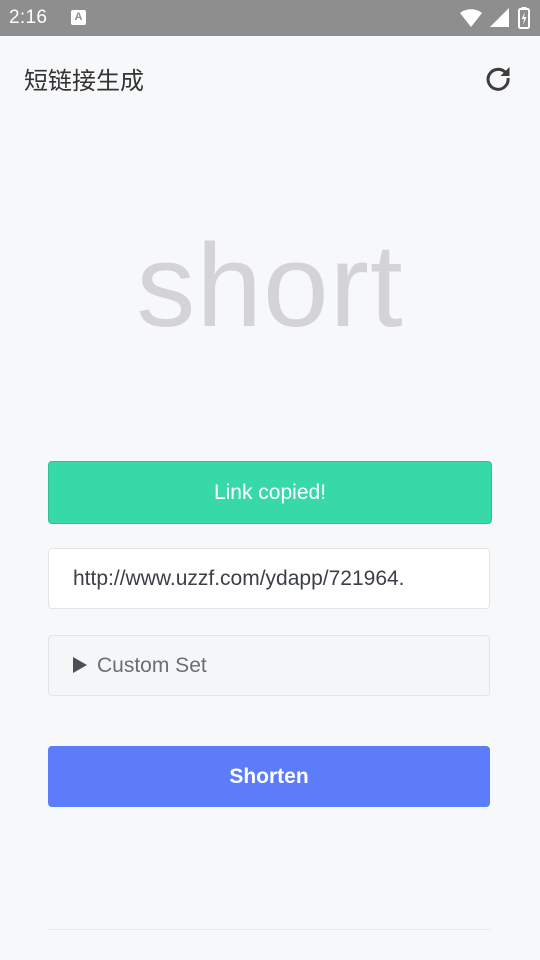 The height and width of the screenshot is (960, 540). I want to click on wifi-icon, so click(471, 18).